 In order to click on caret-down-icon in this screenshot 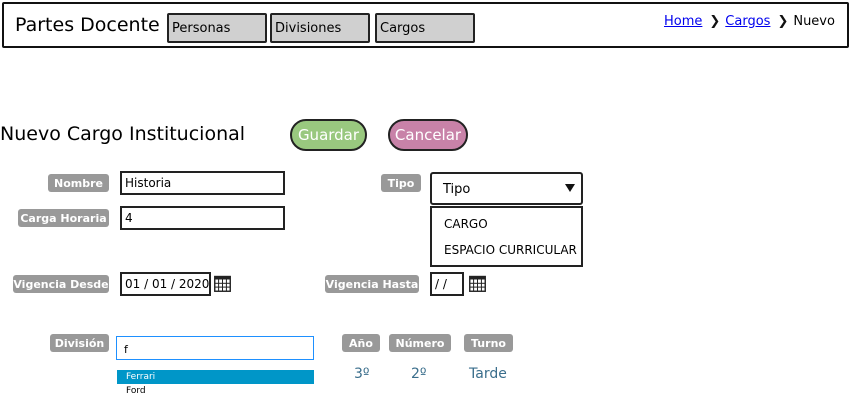, I will do `click(570, 188)`.